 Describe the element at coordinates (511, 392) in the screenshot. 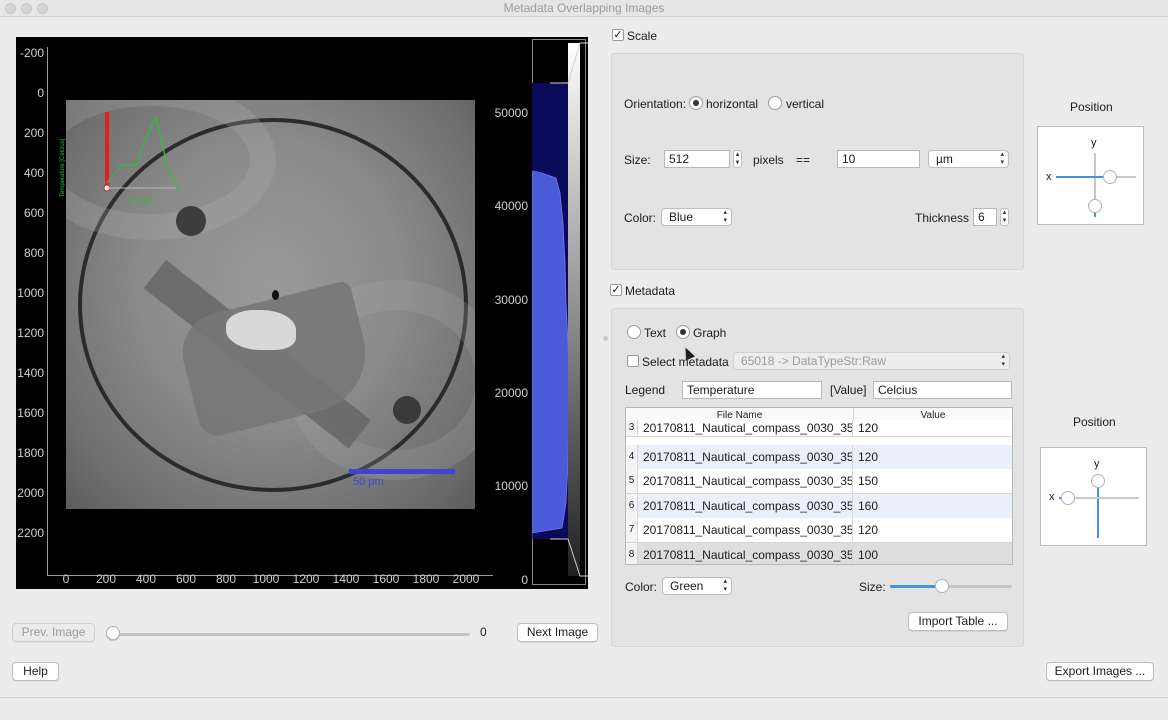

I see `histogram-tick-label: 20000` at that location.